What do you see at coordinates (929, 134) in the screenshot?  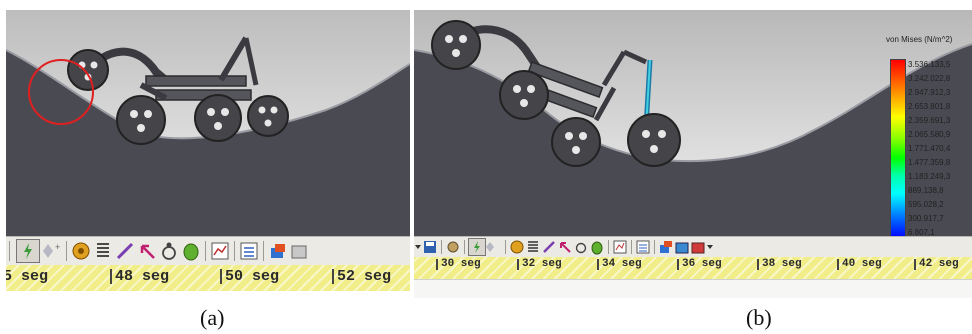 I see `legend-value: 2.065.580,9` at bounding box center [929, 134].